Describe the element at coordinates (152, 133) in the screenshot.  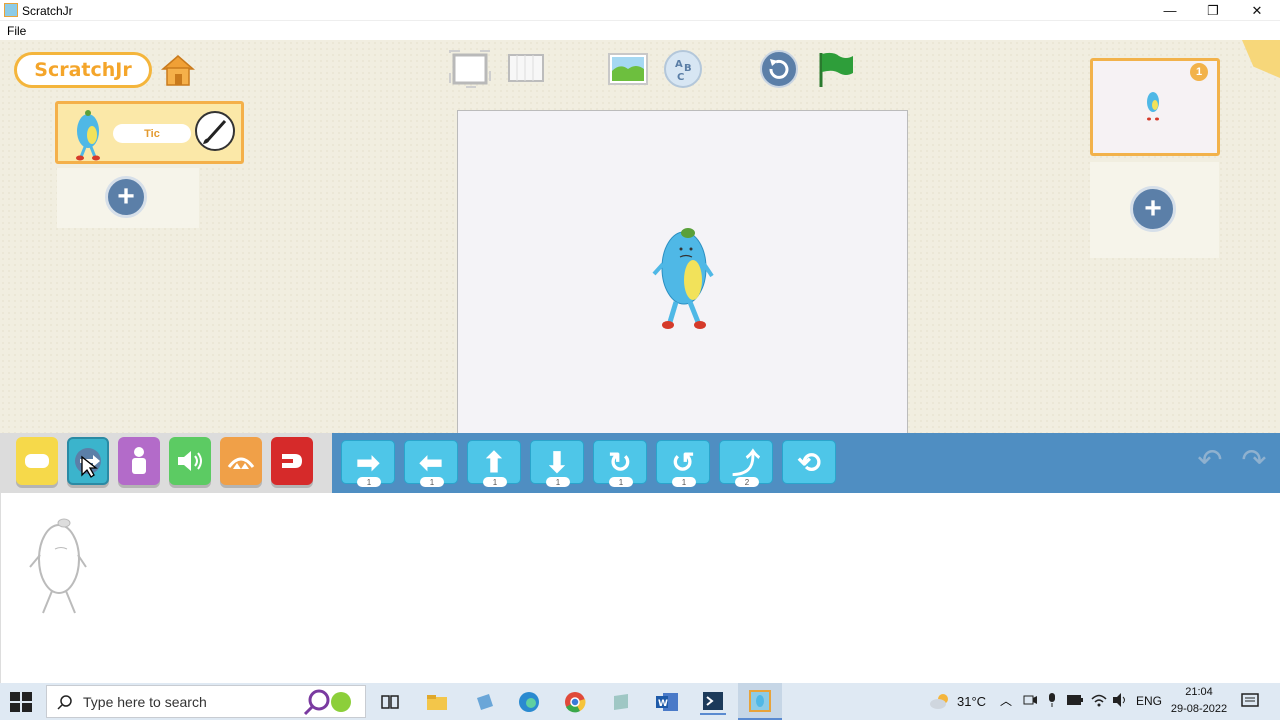
I see `sprite-name-field: Tic` at that location.